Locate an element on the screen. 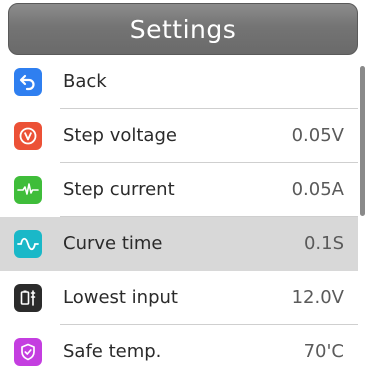  menu-item-label: Lowest input is located at coordinates (120, 297).